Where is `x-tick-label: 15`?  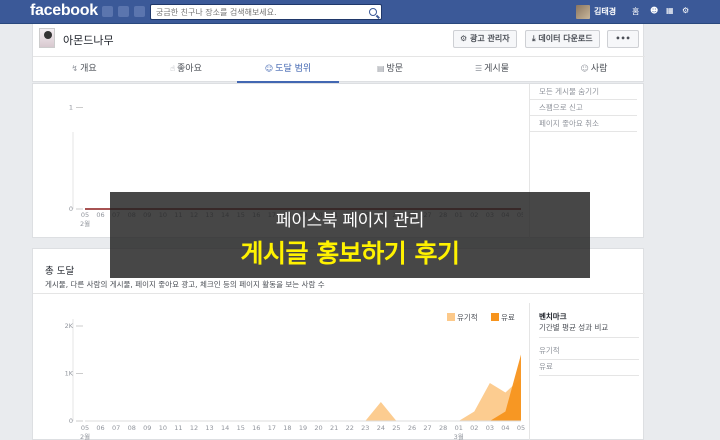 x-tick-label: 15 is located at coordinates (241, 428).